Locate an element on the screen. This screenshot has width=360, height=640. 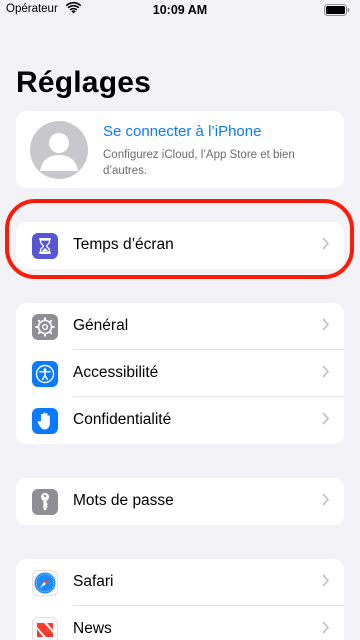
passwords-group: Mots de passe is located at coordinates (180, 501).